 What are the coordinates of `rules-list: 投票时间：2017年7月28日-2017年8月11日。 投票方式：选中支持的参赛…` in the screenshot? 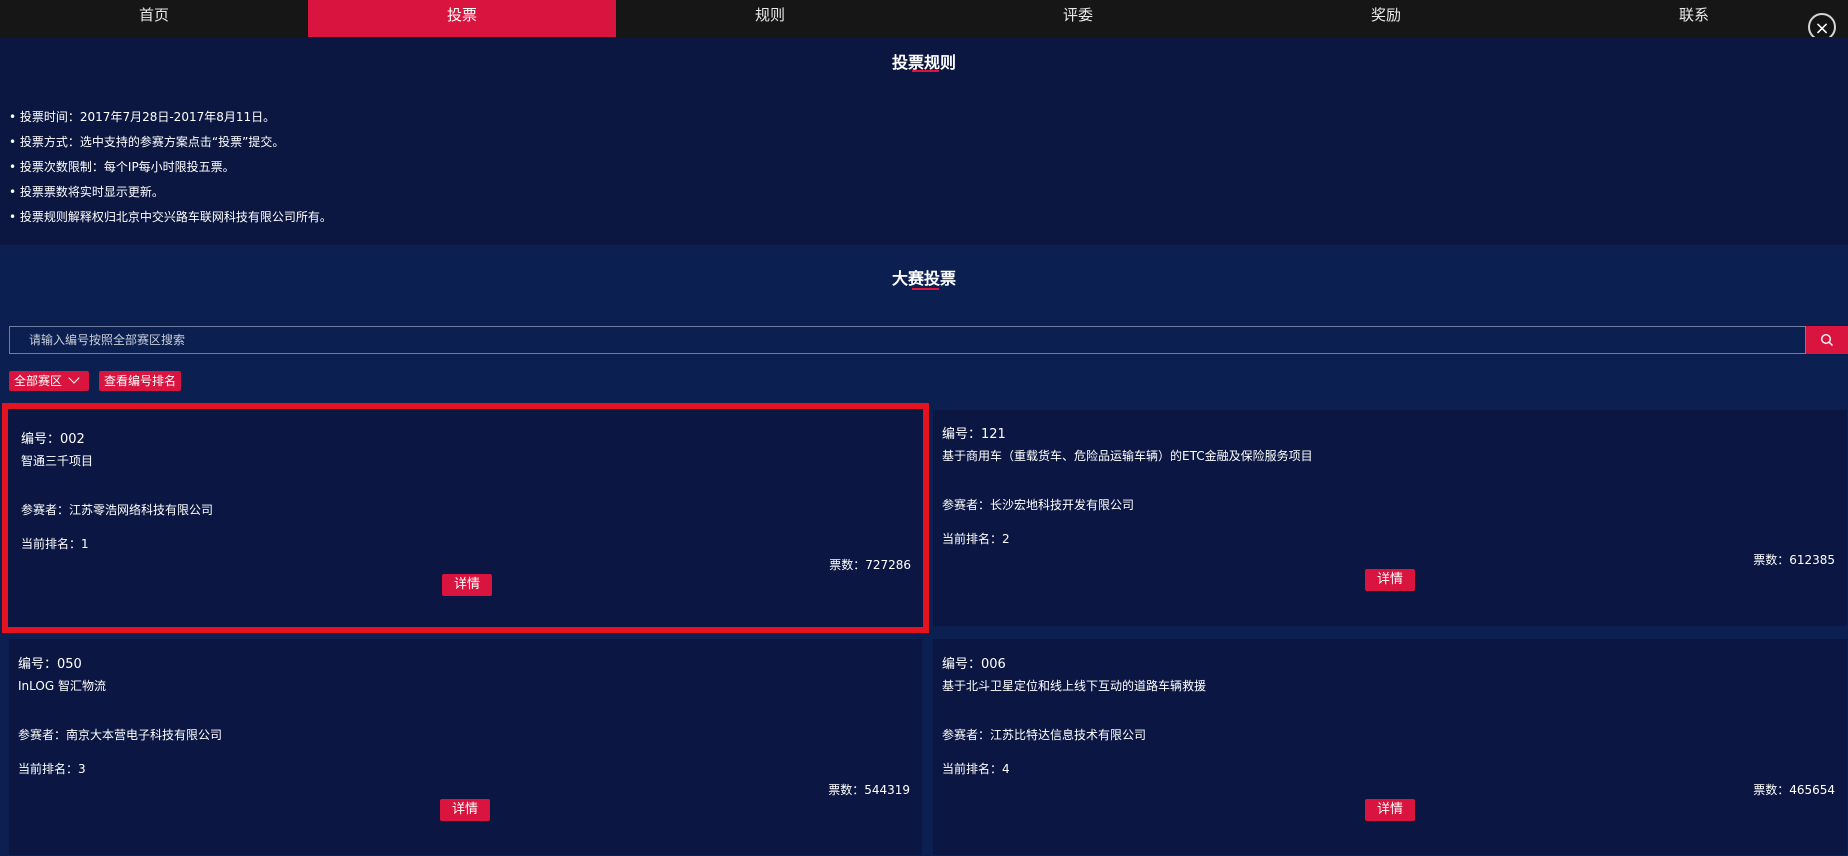 It's located at (170, 167).